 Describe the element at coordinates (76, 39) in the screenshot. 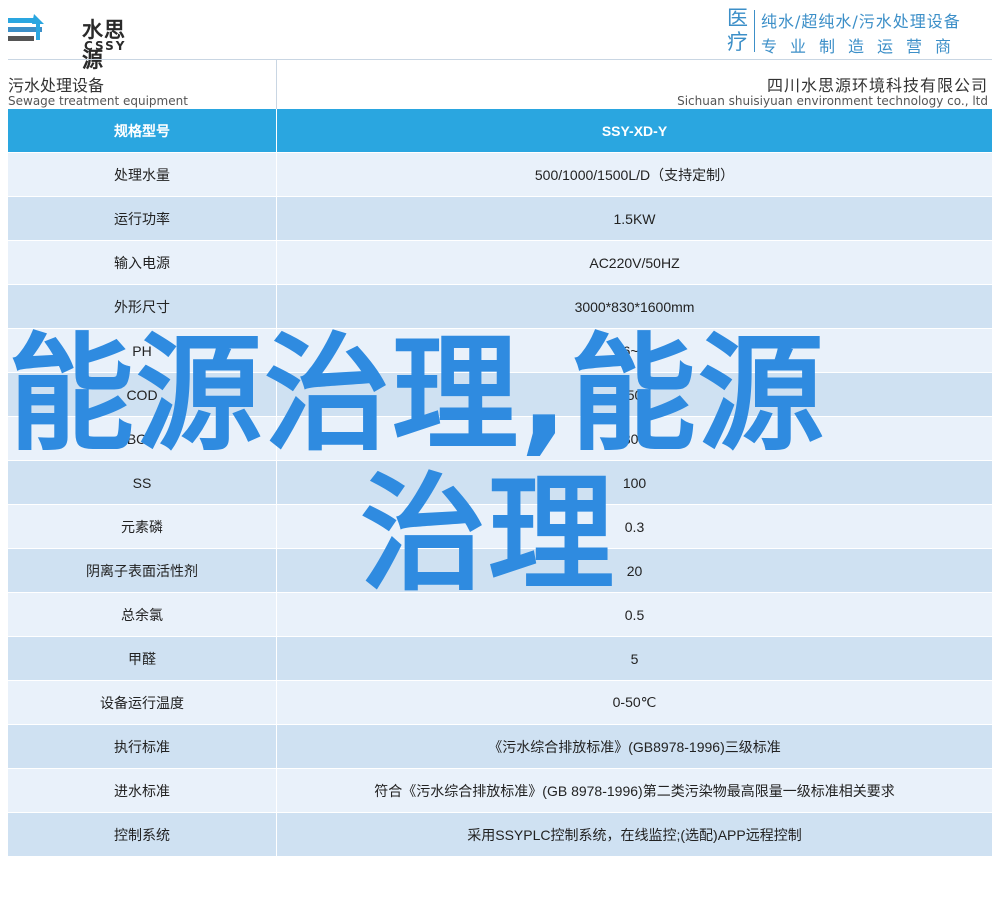

I see `company-logo: 水思源 CSSY` at that location.